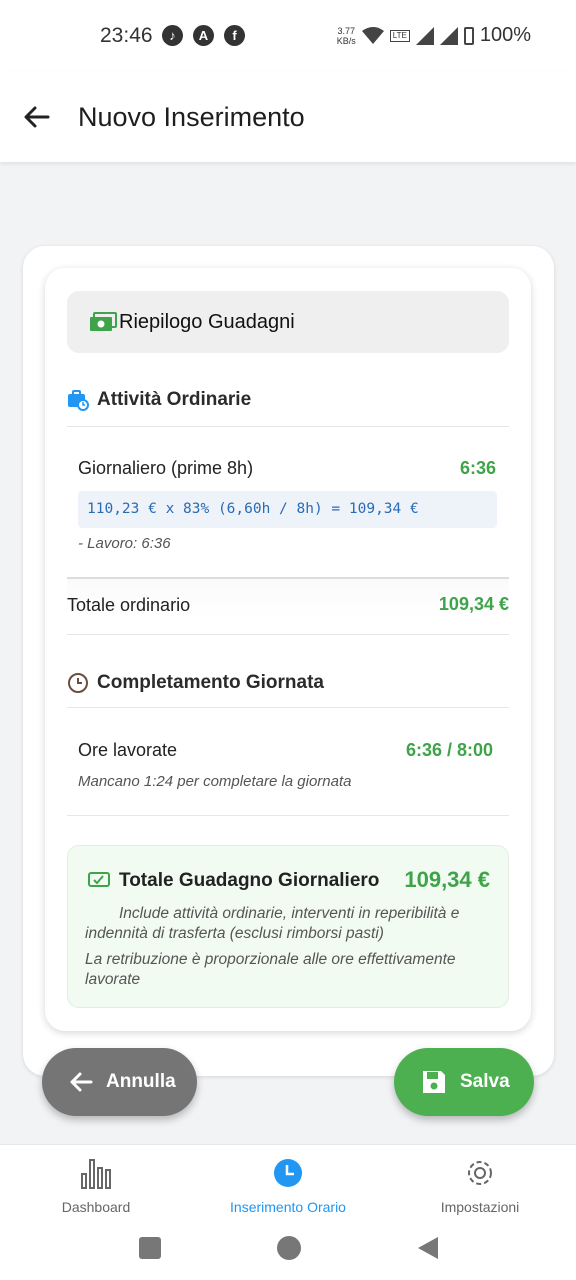 This screenshot has height=1280, width=576. What do you see at coordinates (119, 1082) in the screenshot?
I see `cancel-button: Annulla` at bounding box center [119, 1082].